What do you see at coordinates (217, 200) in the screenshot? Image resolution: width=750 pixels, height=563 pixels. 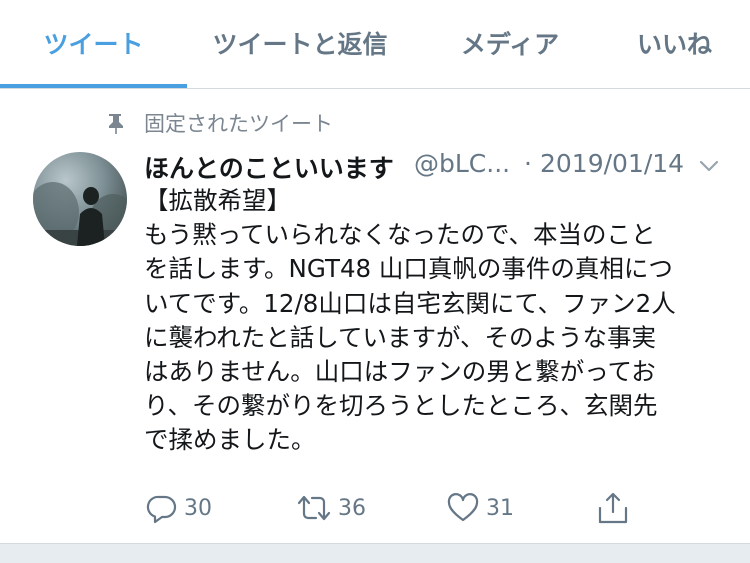 I see `tweet-text-line: 【拡散希望】` at bounding box center [217, 200].